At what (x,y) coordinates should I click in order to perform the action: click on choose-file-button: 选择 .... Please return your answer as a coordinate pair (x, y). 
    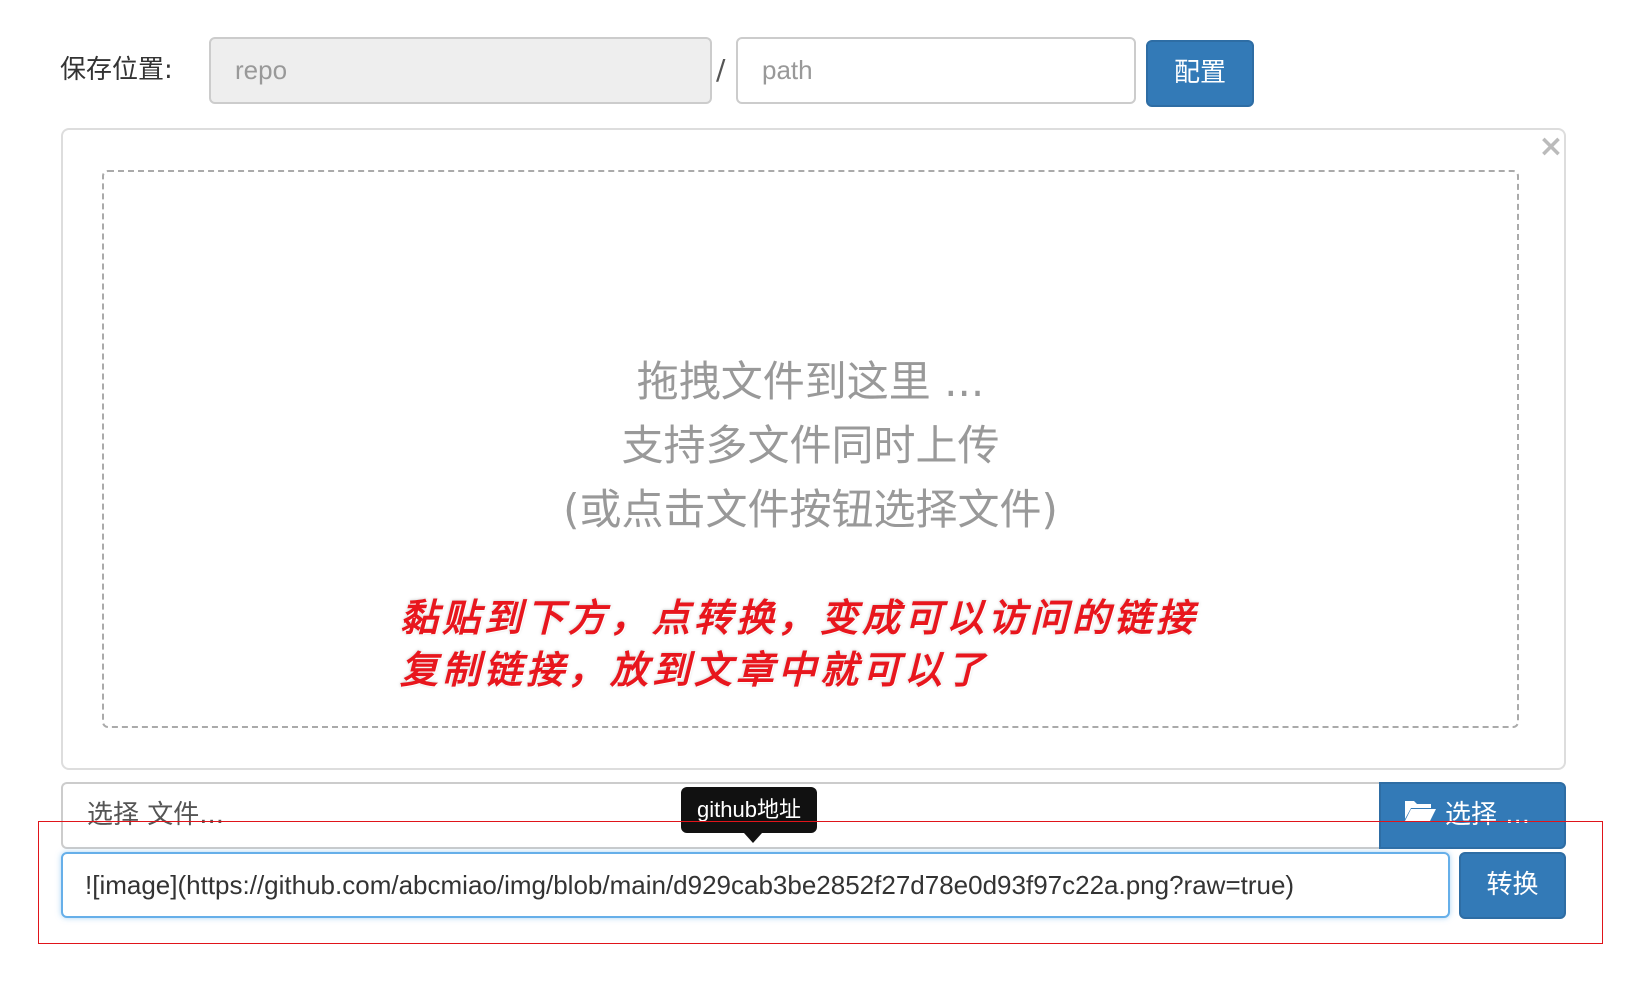
    Looking at the image, I should click on (1472, 815).